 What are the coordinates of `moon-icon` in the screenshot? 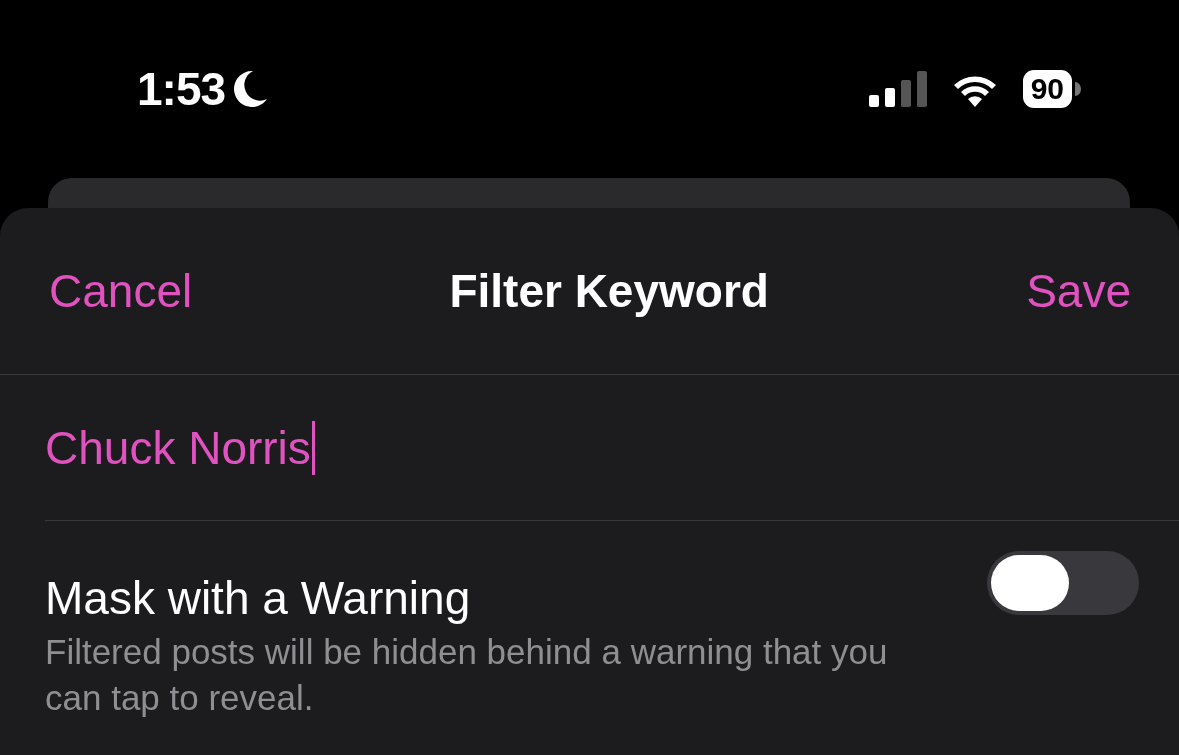 It's located at (251, 89).